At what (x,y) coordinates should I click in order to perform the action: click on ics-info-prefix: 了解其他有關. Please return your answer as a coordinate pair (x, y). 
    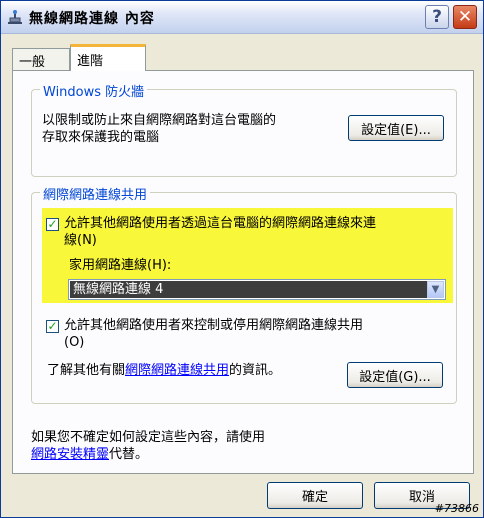
    Looking at the image, I should click on (86, 370).